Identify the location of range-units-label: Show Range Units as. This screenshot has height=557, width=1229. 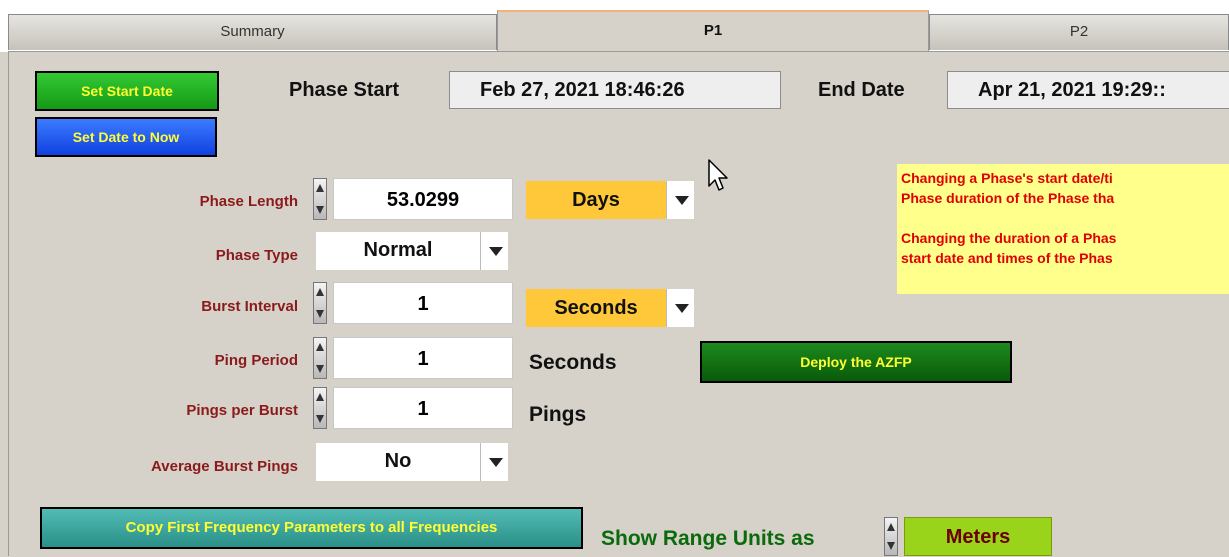
(708, 538).